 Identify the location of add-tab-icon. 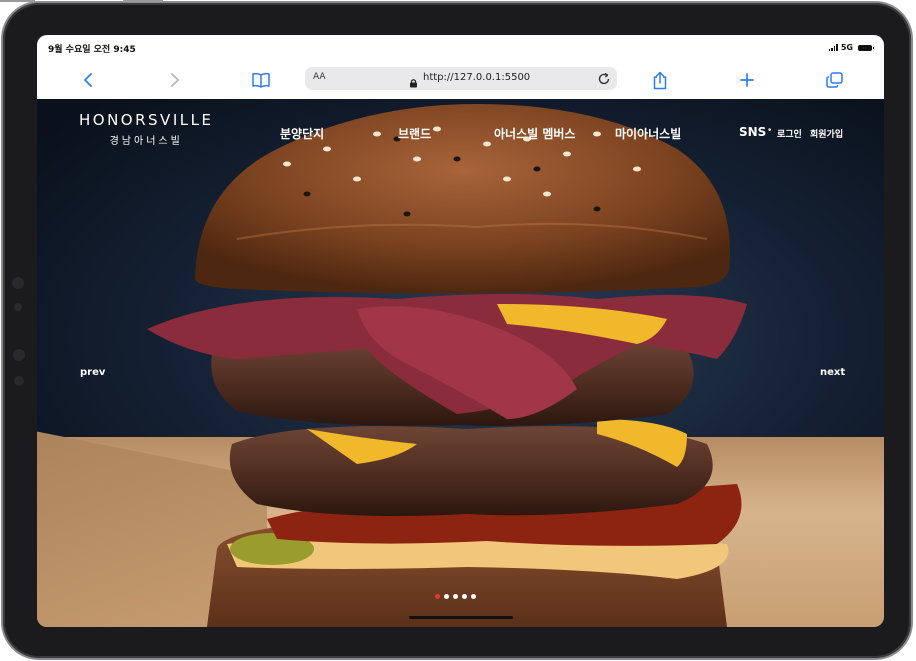
(747, 80).